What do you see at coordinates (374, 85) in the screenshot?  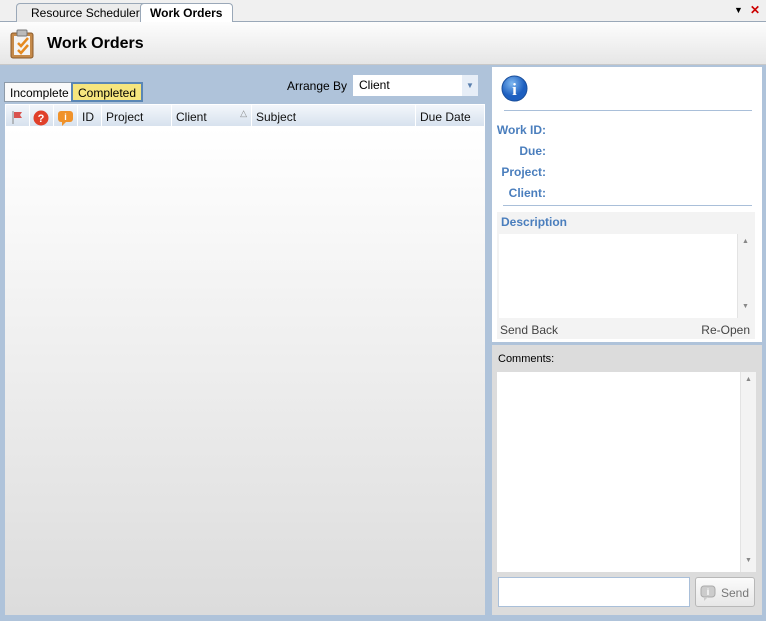 I see `arrange-by-value: Client` at bounding box center [374, 85].